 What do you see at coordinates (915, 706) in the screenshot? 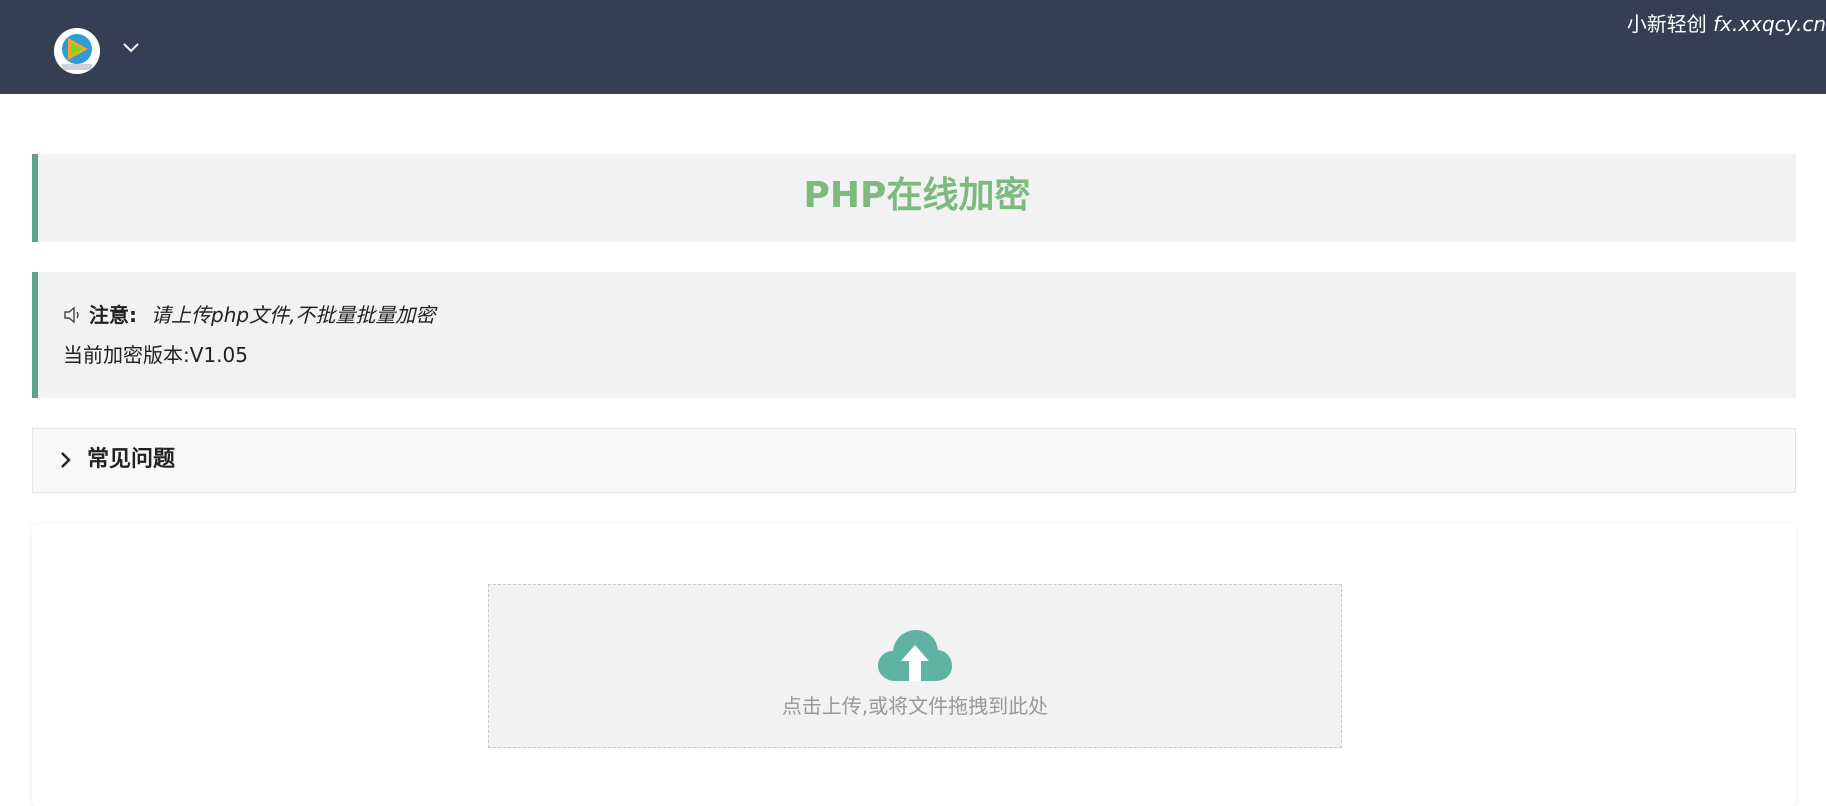
I see `upload-hint: 点击上传,或将文件拖拽到此处` at bounding box center [915, 706].